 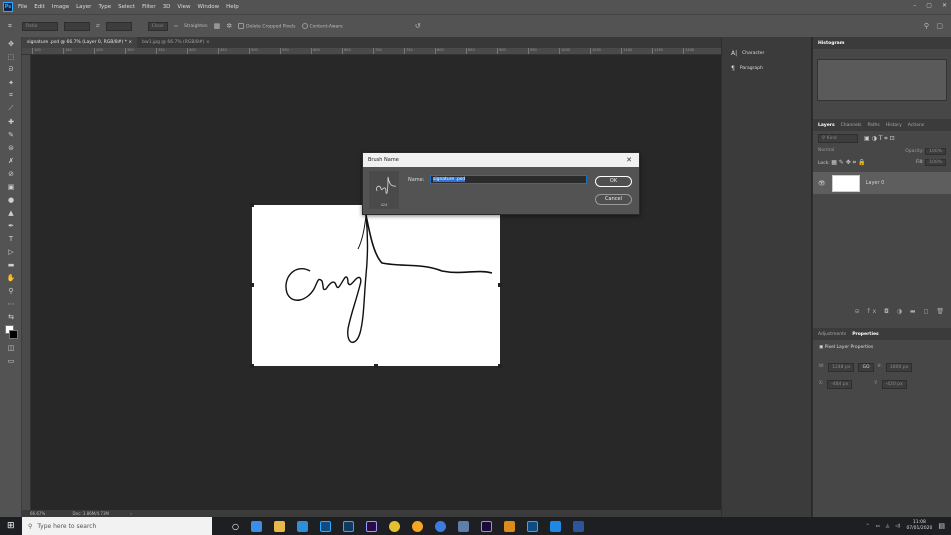 I want to click on path-select-icon: ▷, so click(x=11, y=251).